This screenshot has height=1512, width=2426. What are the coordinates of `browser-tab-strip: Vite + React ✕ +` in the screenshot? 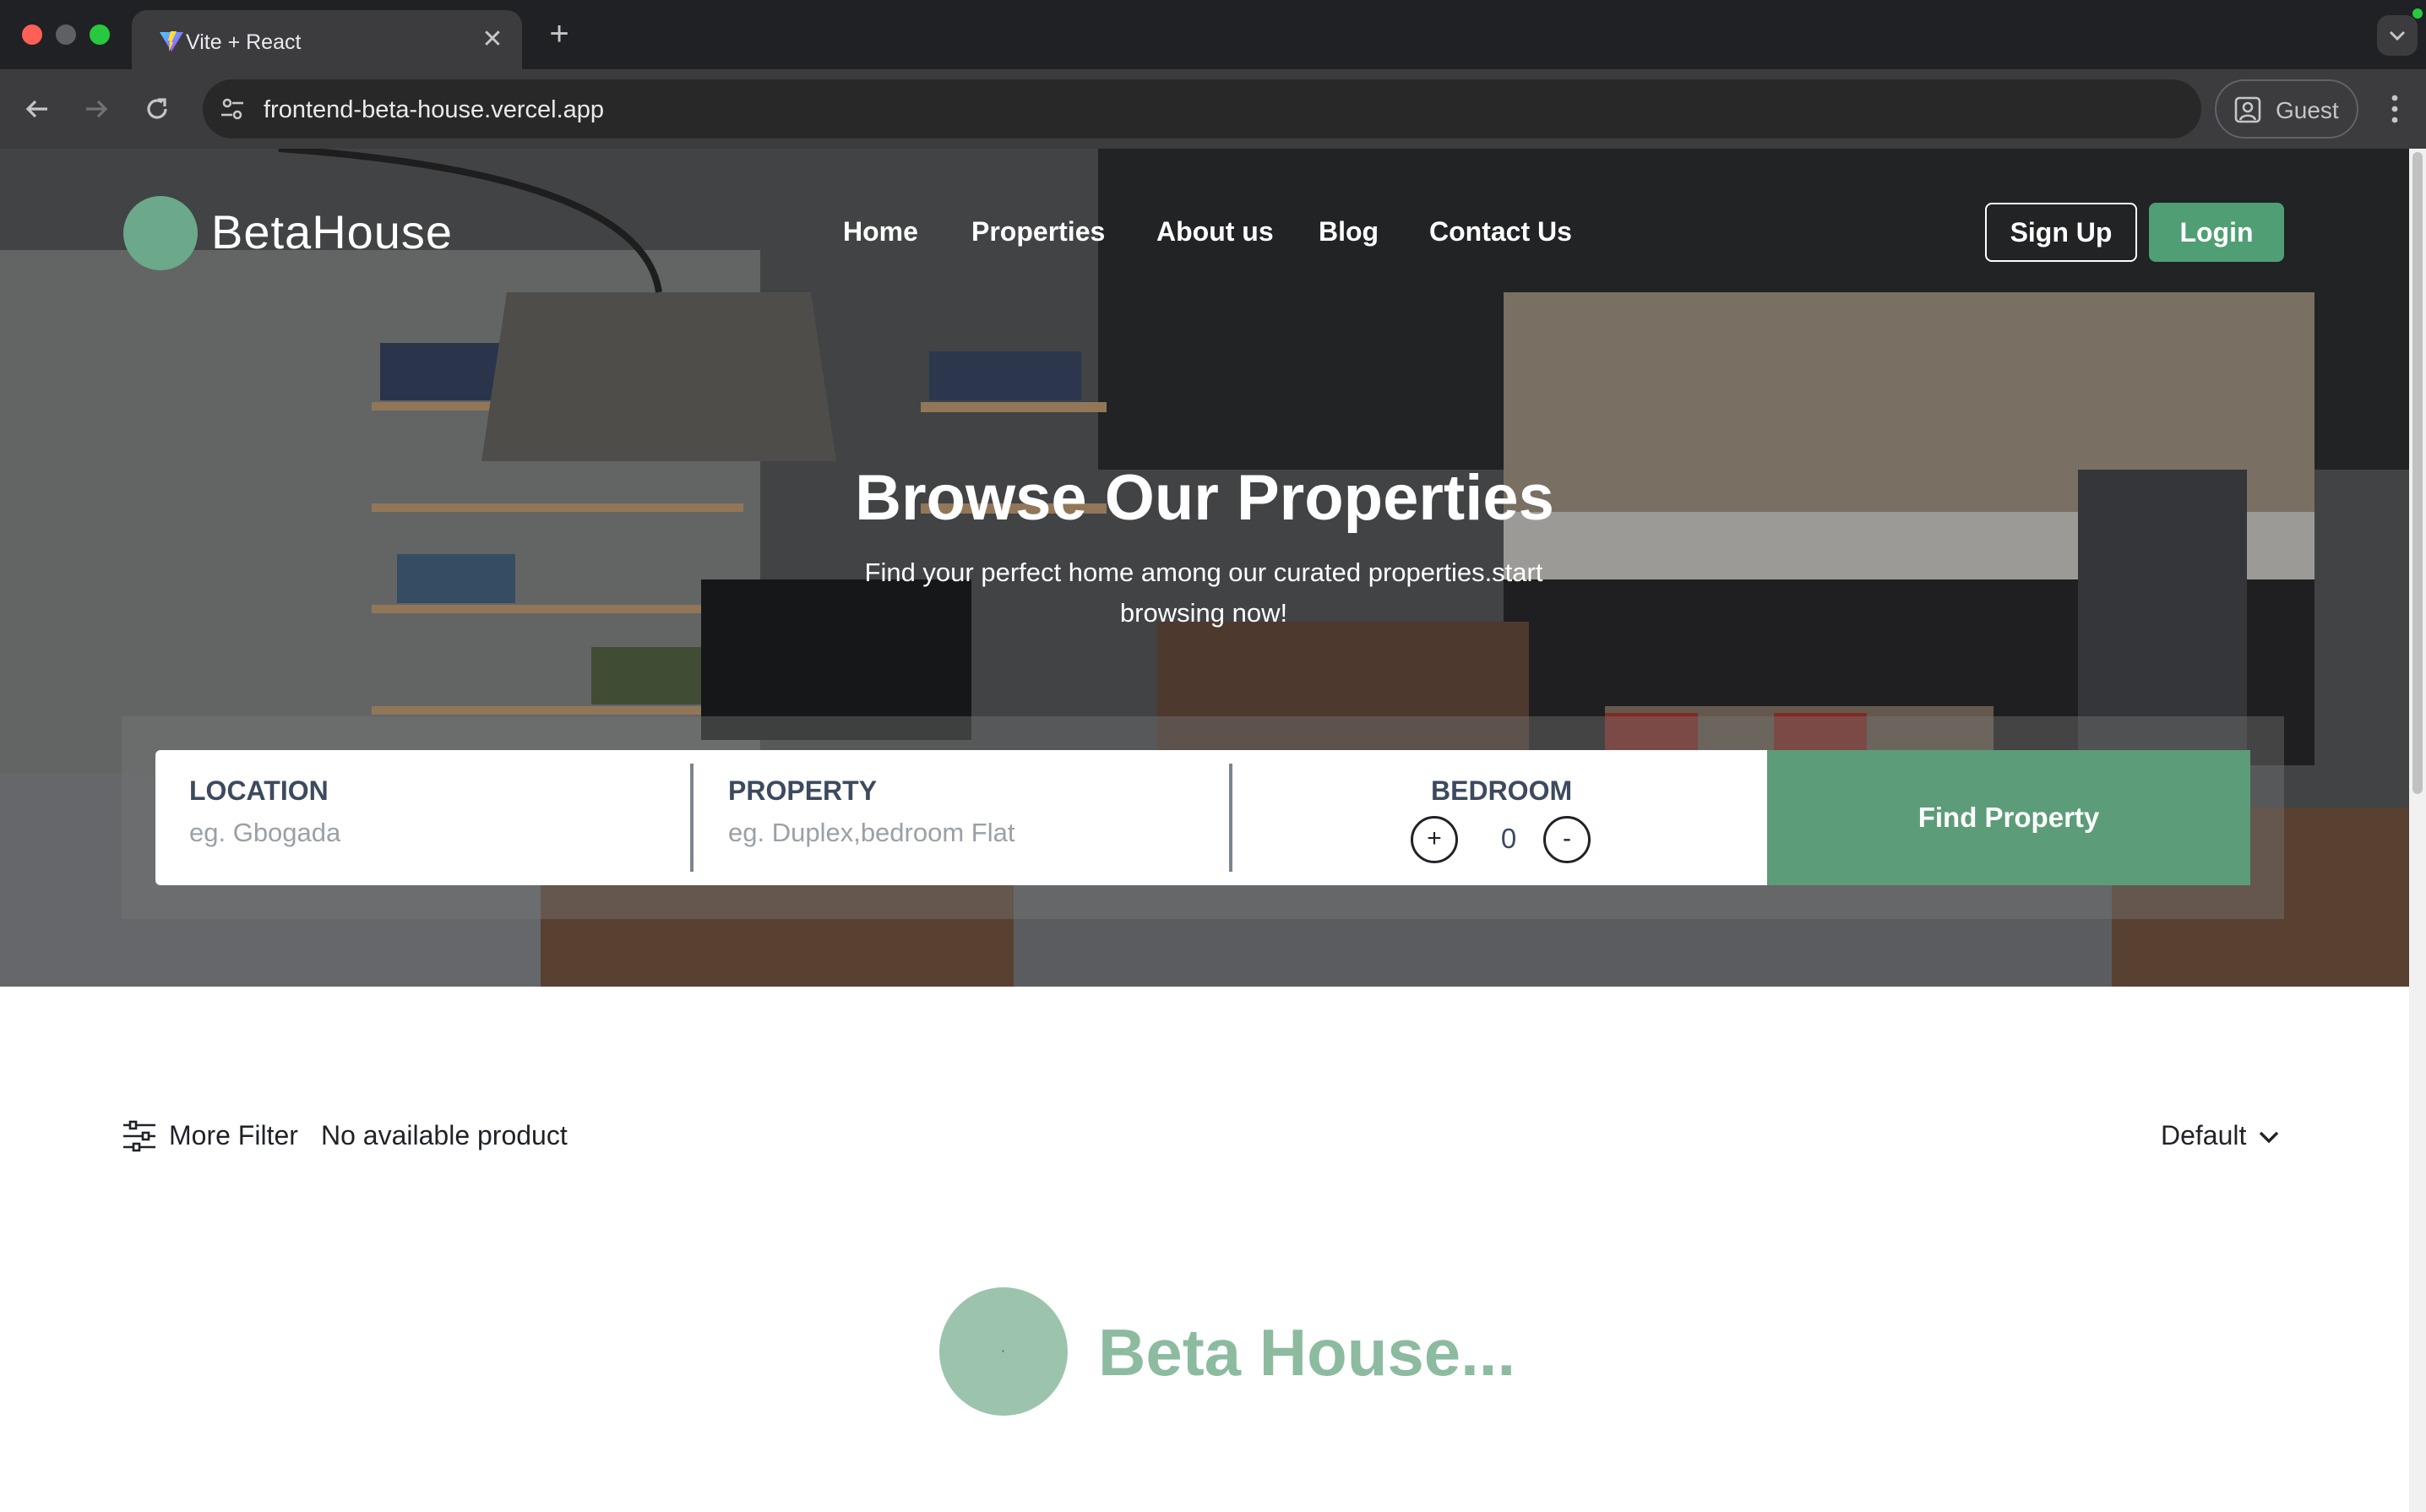 It's located at (1213, 34).